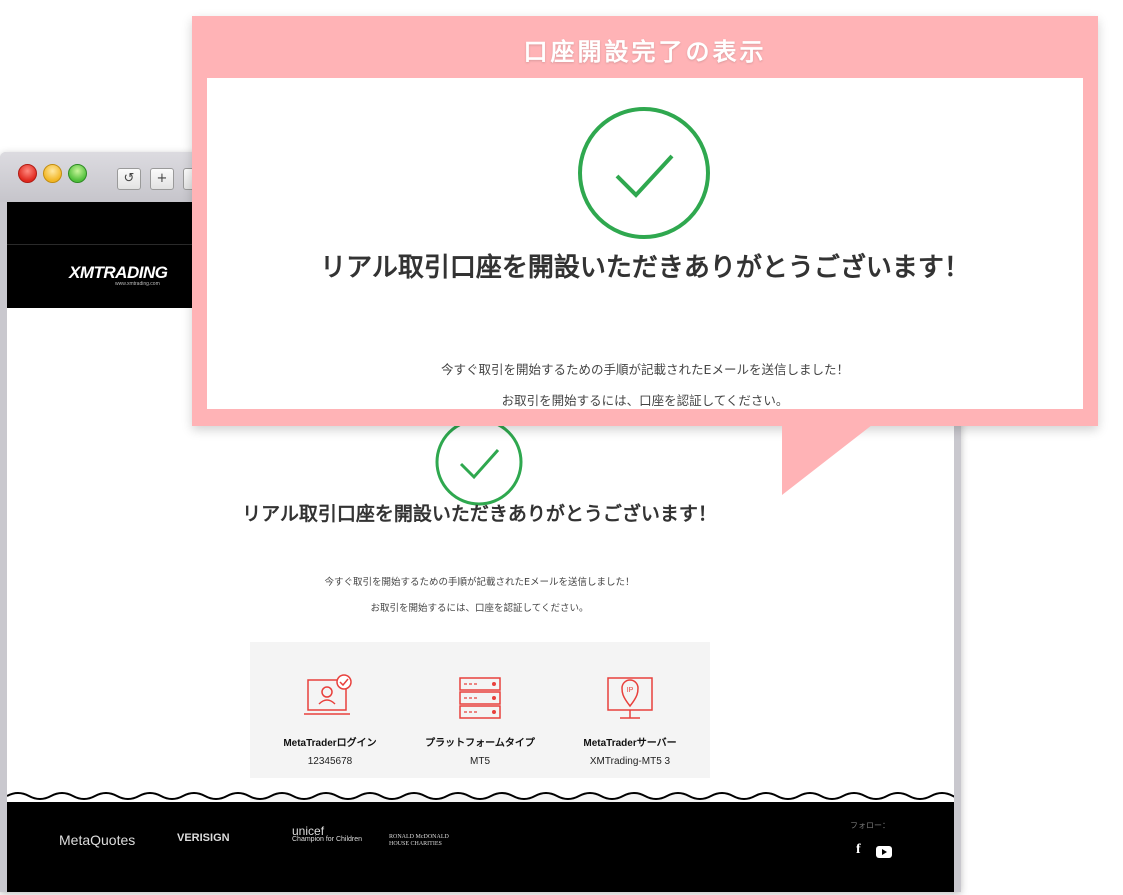 This screenshot has width=1123, height=895. What do you see at coordinates (77, 173) in the screenshot?
I see `maximize-window-button` at bounding box center [77, 173].